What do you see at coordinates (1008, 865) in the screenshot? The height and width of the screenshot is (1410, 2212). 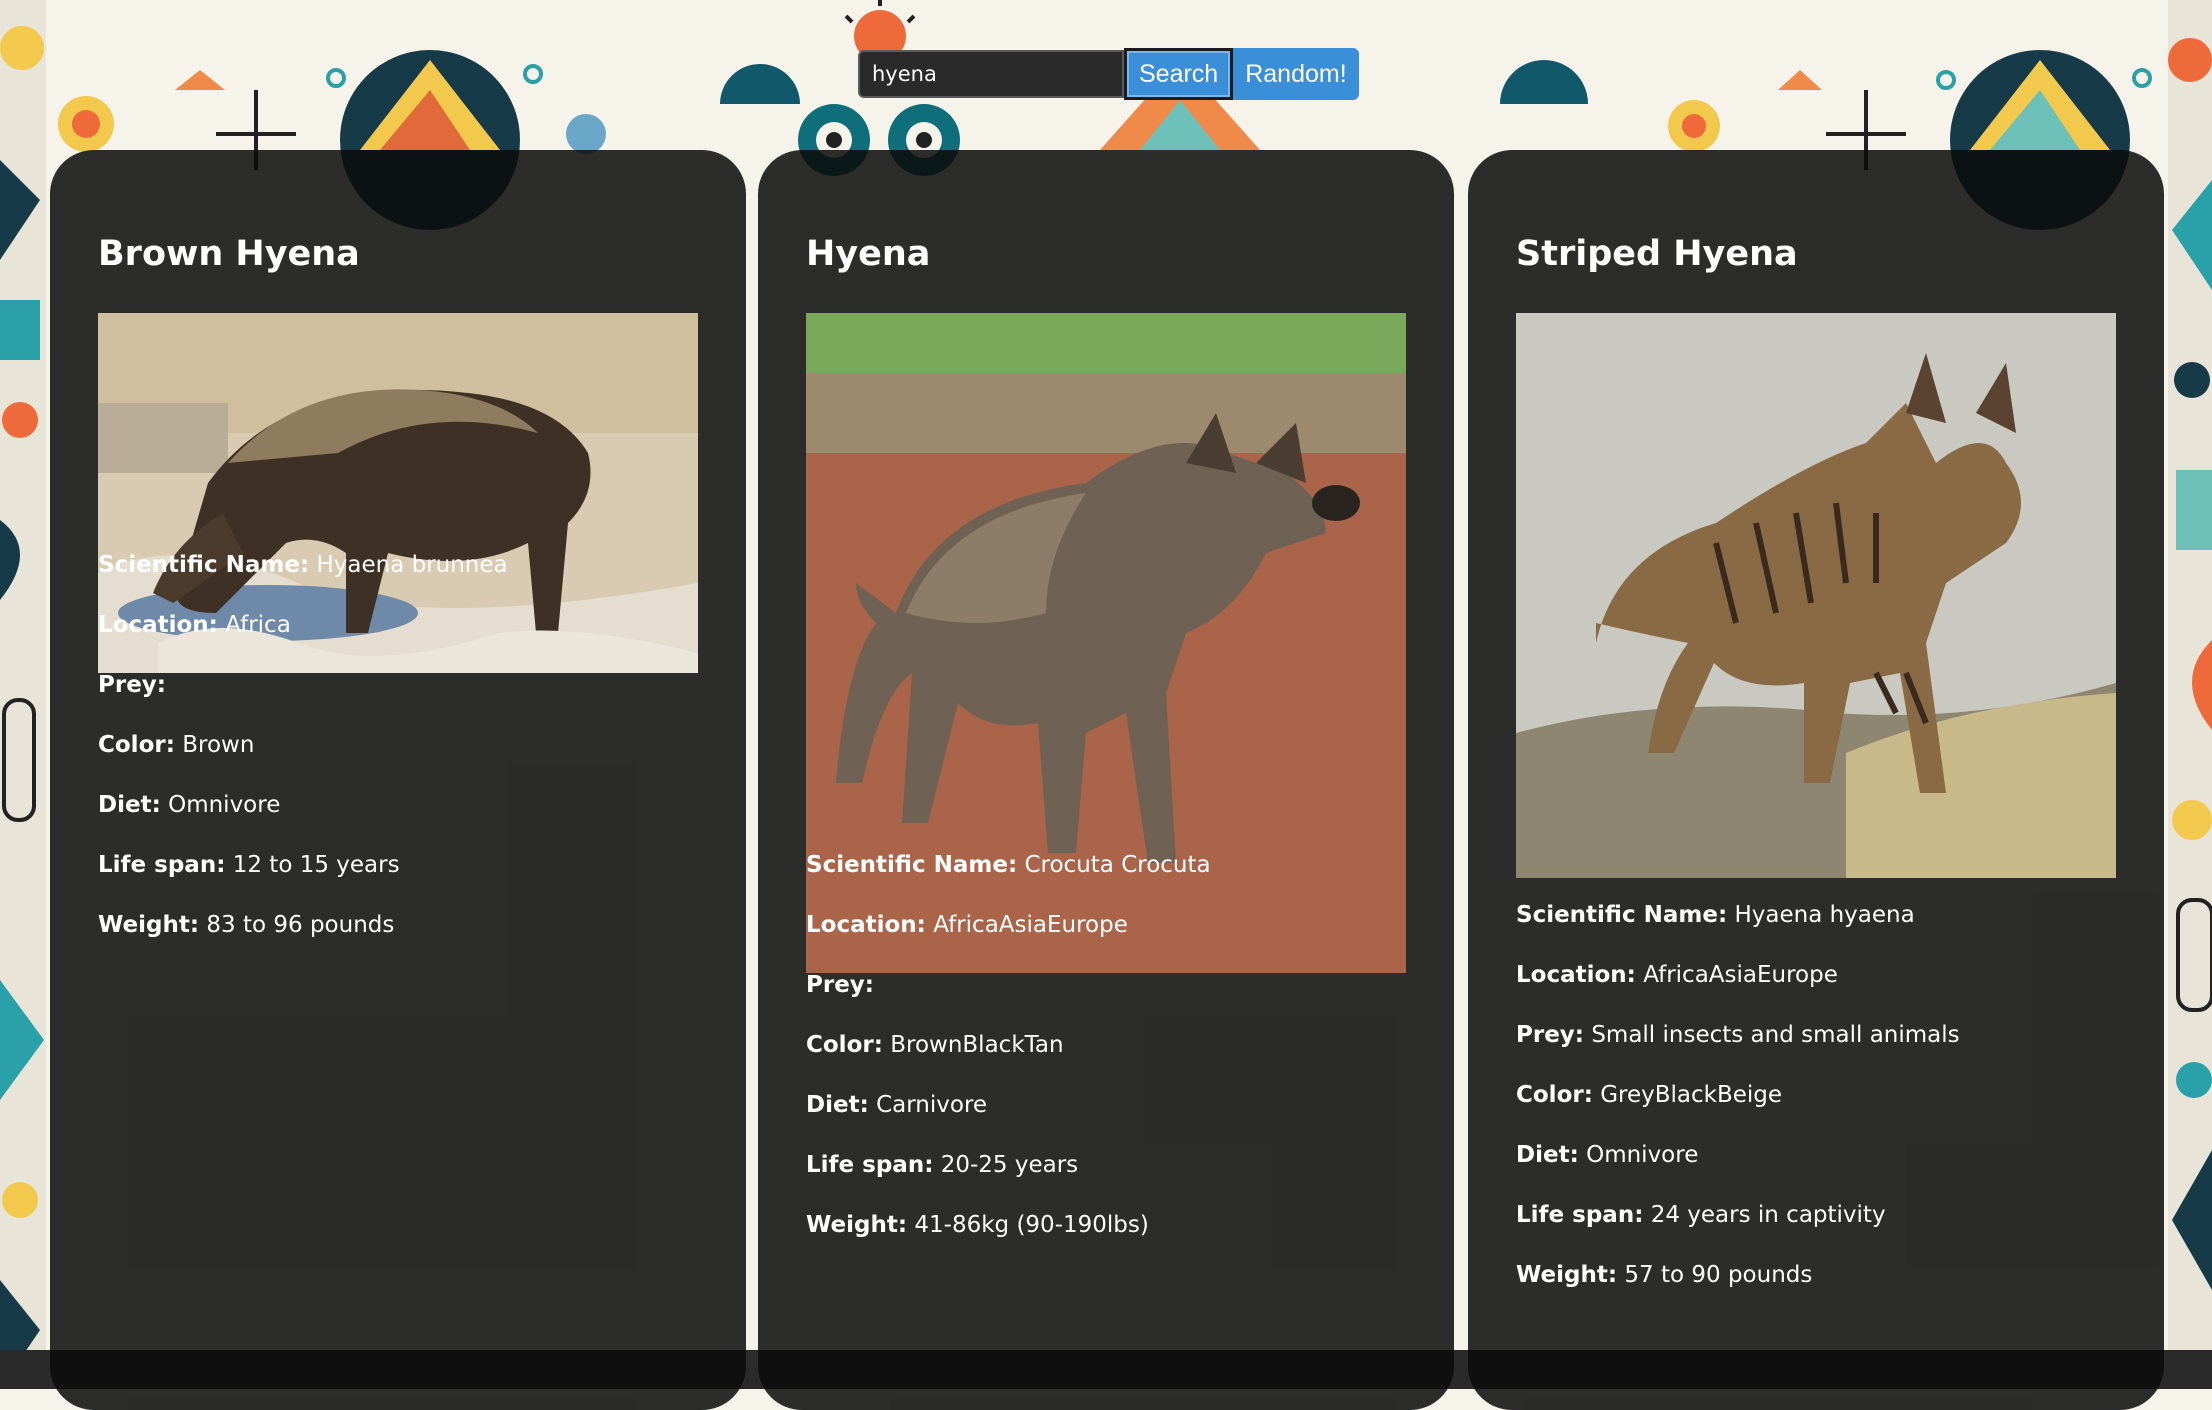 I see `fact-scientific-name: Scientific Name: Crocuta Crocuta` at bounding box center [1008, 865].